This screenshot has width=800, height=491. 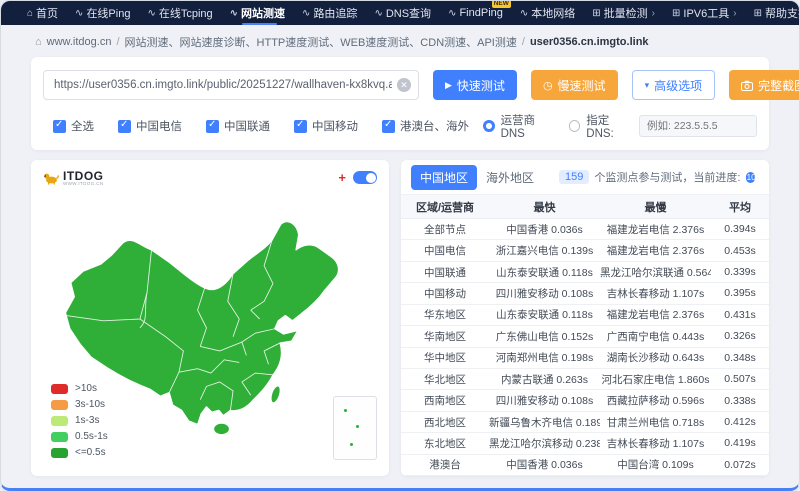 What do you see at coordinates (776, 13) in the screenshot?
I see `nav-item-帮助支持: ⊞帮助支持›` at bounding box center [776, 13].